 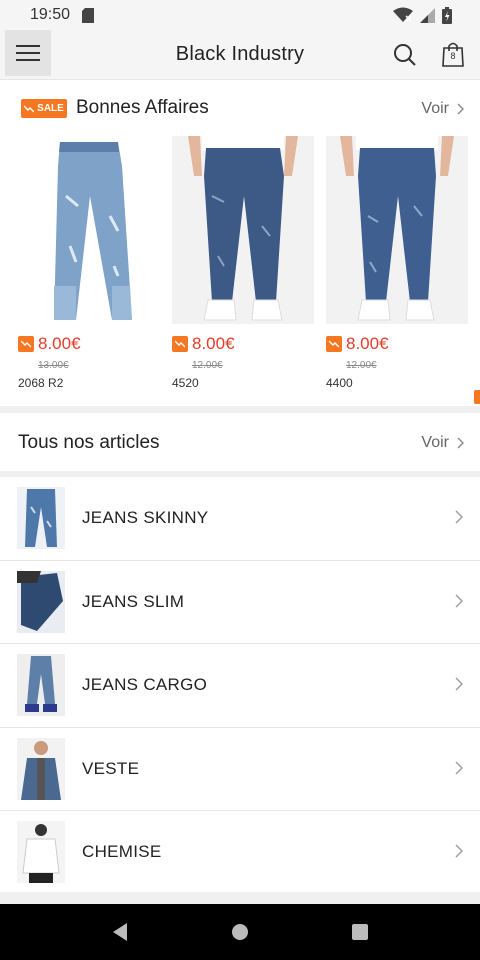 I want to click on search-button, so click(x=405, y=55).